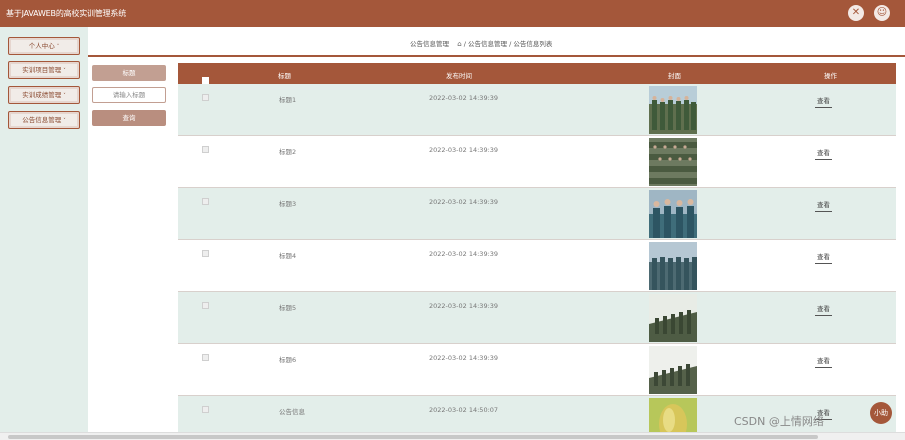 The width and height of the screenshot is (905, 440). I want to click on top-bar: 基于JAVAWEB的高校实训管理系统 ✕ ☺, so click(452, 13).